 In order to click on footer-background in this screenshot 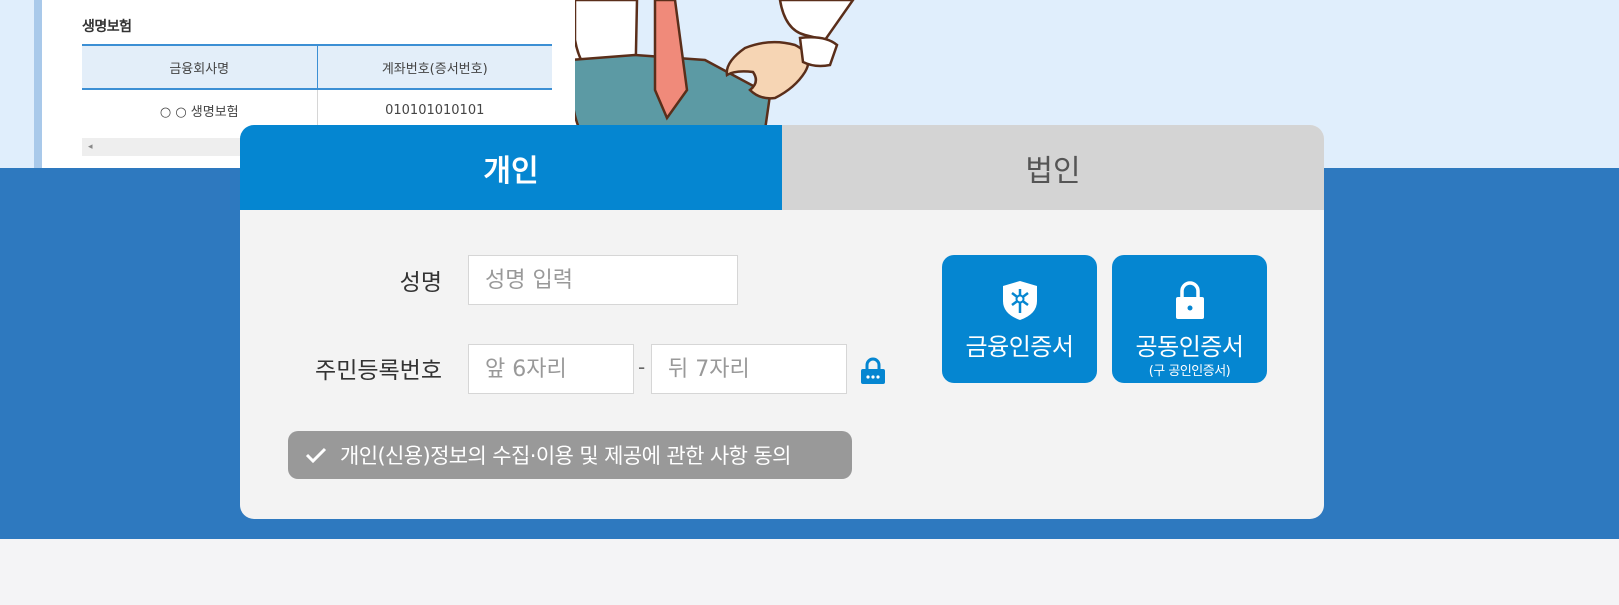, I will do `click(809, 572)`.